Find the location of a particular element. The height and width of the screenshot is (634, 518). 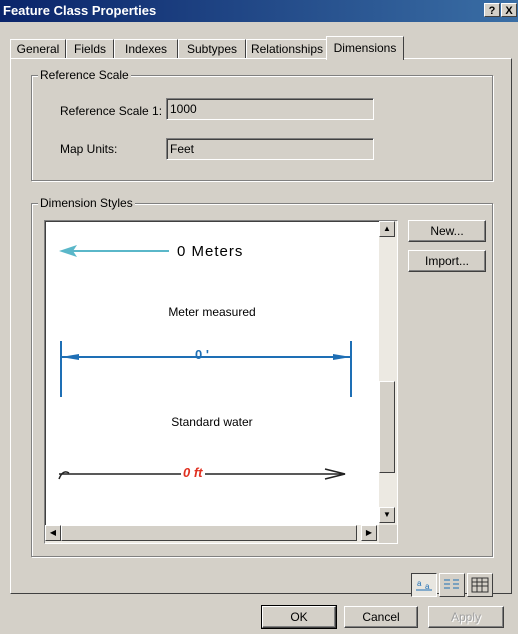

window-title: Feature Class Properties is located at coordinates (80, 10).